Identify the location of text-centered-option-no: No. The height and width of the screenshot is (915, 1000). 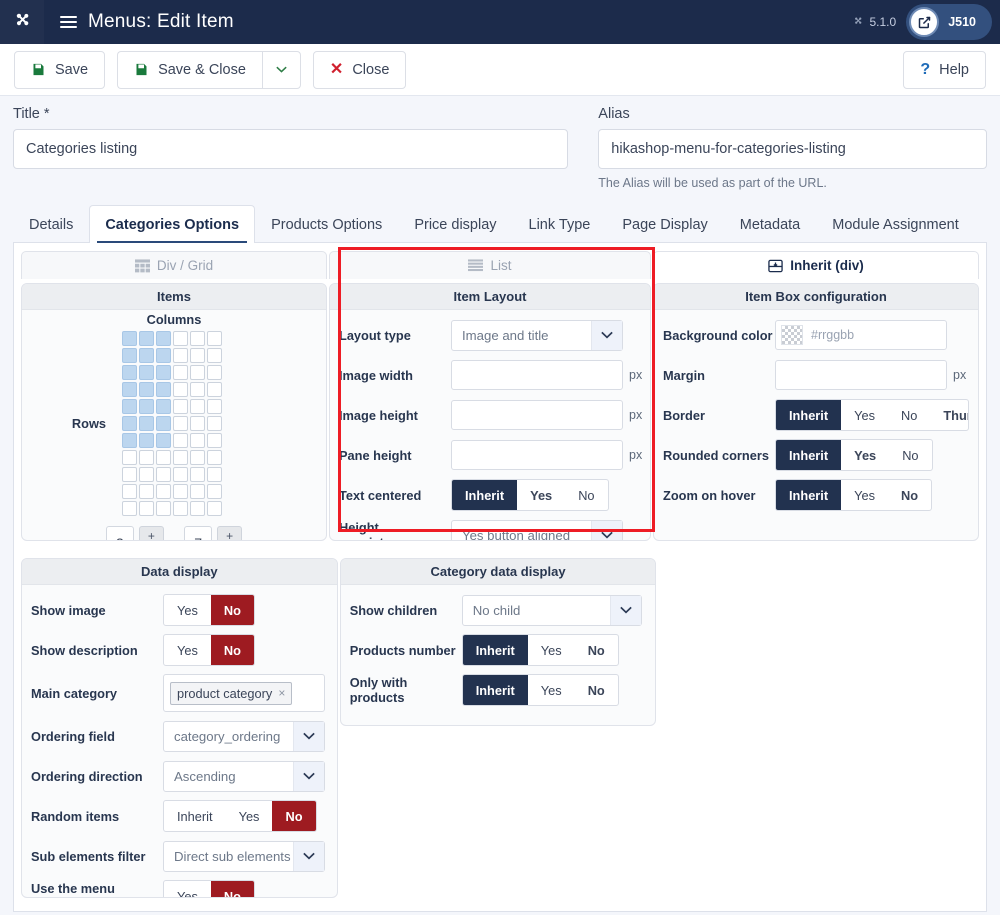
(586, 495).